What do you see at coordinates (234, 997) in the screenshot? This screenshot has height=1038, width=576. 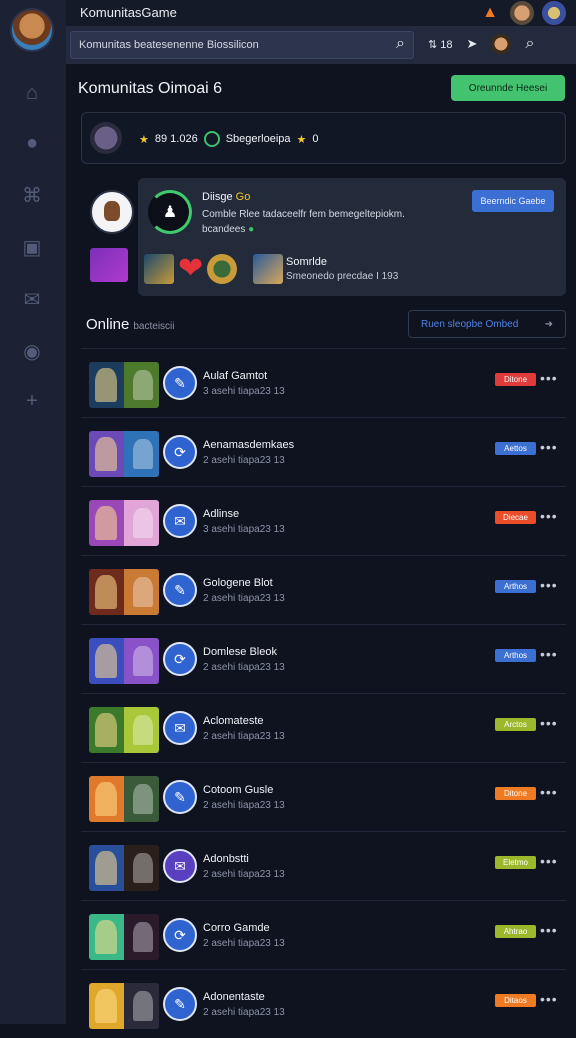 I see `player-name: Adonentaste` at bounding box center [234, 997].